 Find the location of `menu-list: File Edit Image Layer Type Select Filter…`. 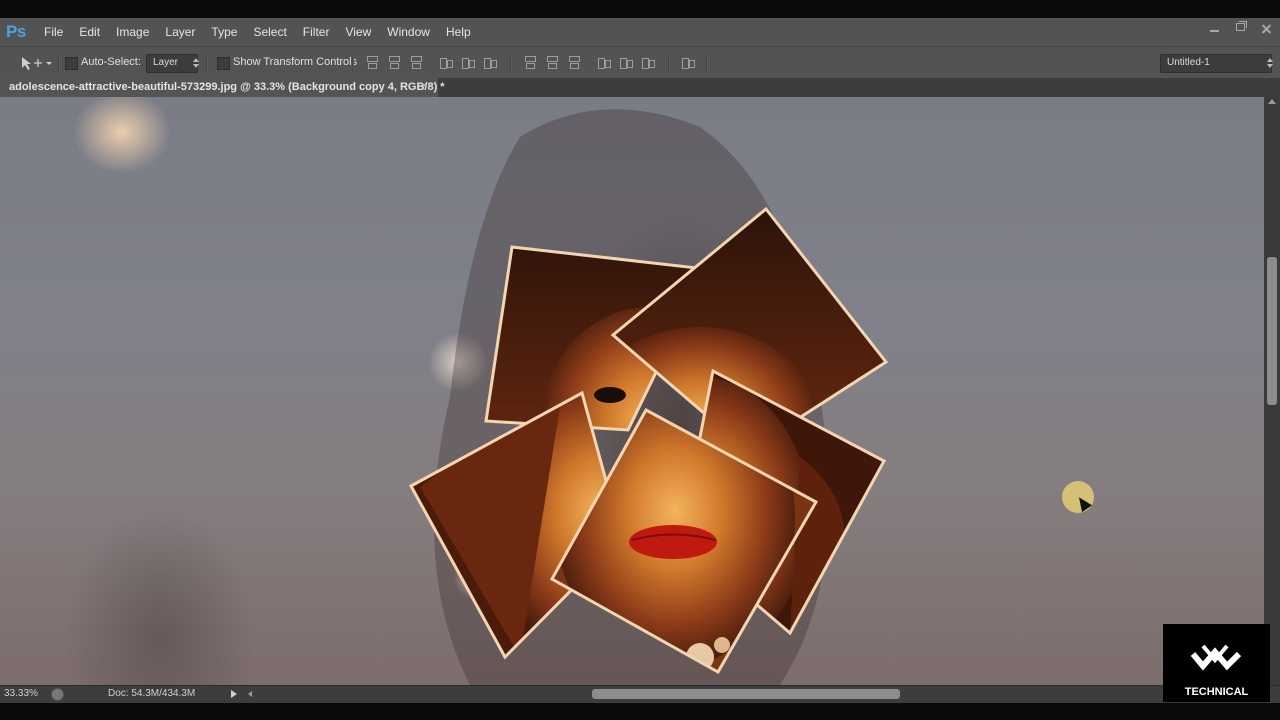

menu-list: File Edit Image Layer Type Select Filter… is located at coordinates (257, 32).